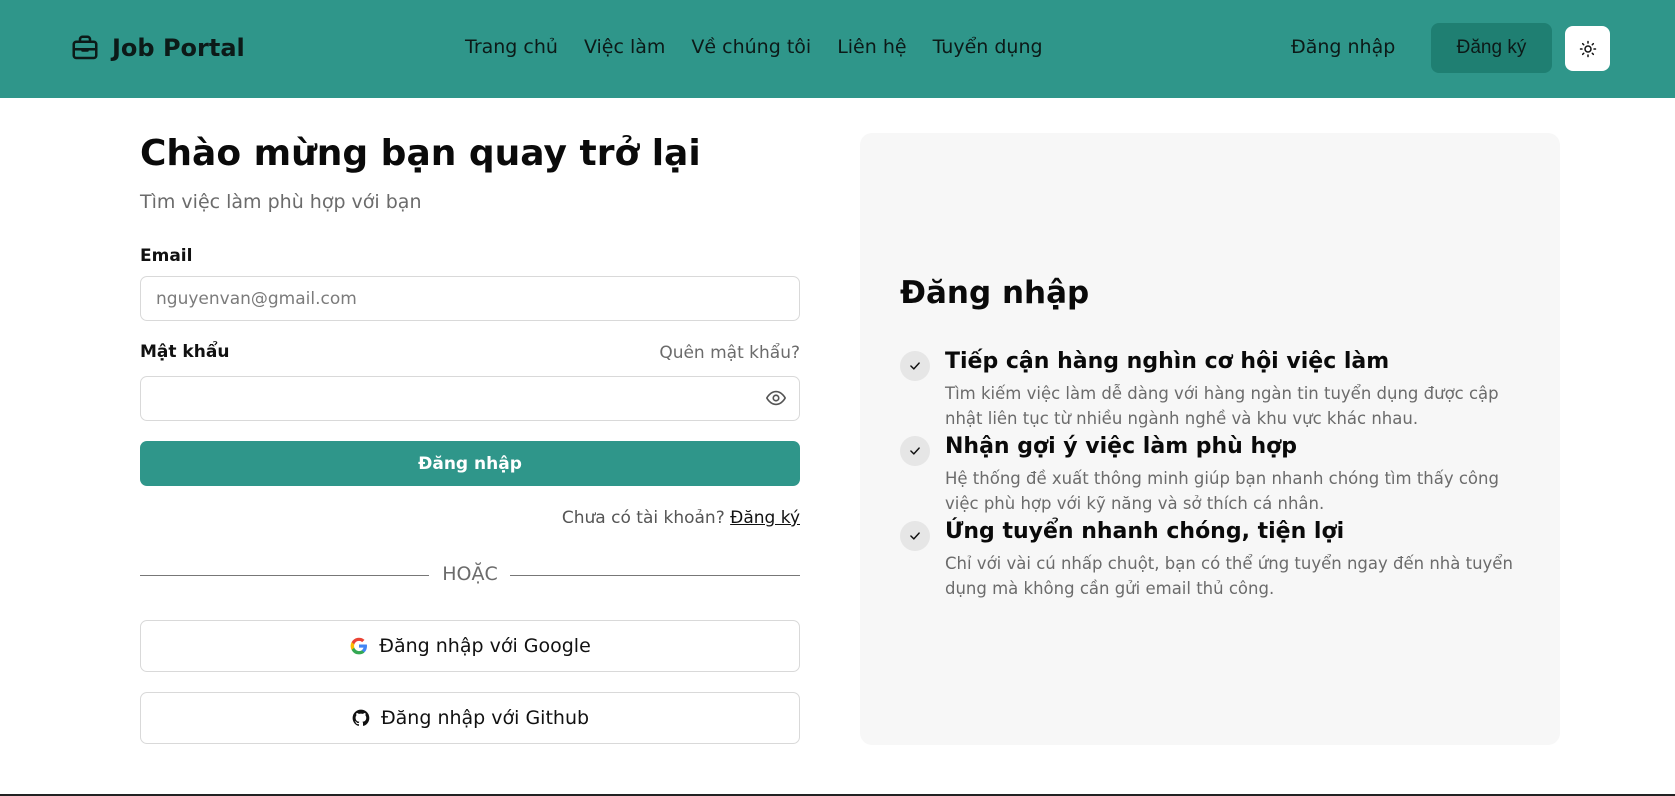  What do you see at coordinates (988, 47) in the screenshot?
I see `nav-item-recruit: Tuyển dụng` at bounding box center [988, 47].